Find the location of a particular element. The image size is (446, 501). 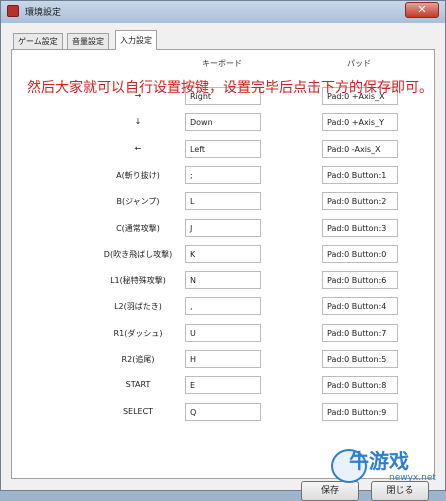

keyboard-binding-field: ; is located at coordinates (223, 175).